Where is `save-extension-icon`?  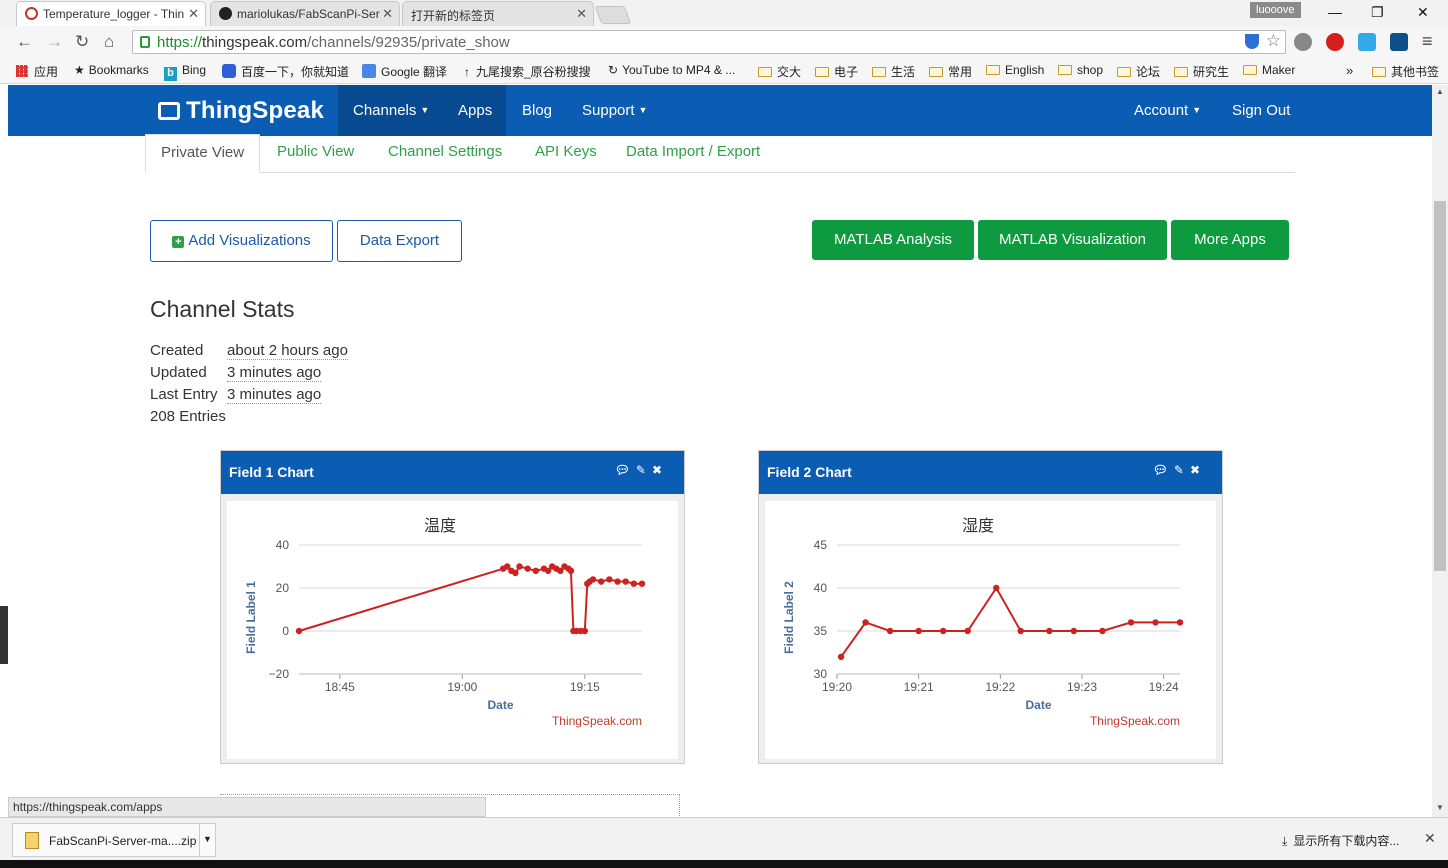 save-extension-icon is located at coordinates (1399, 42).